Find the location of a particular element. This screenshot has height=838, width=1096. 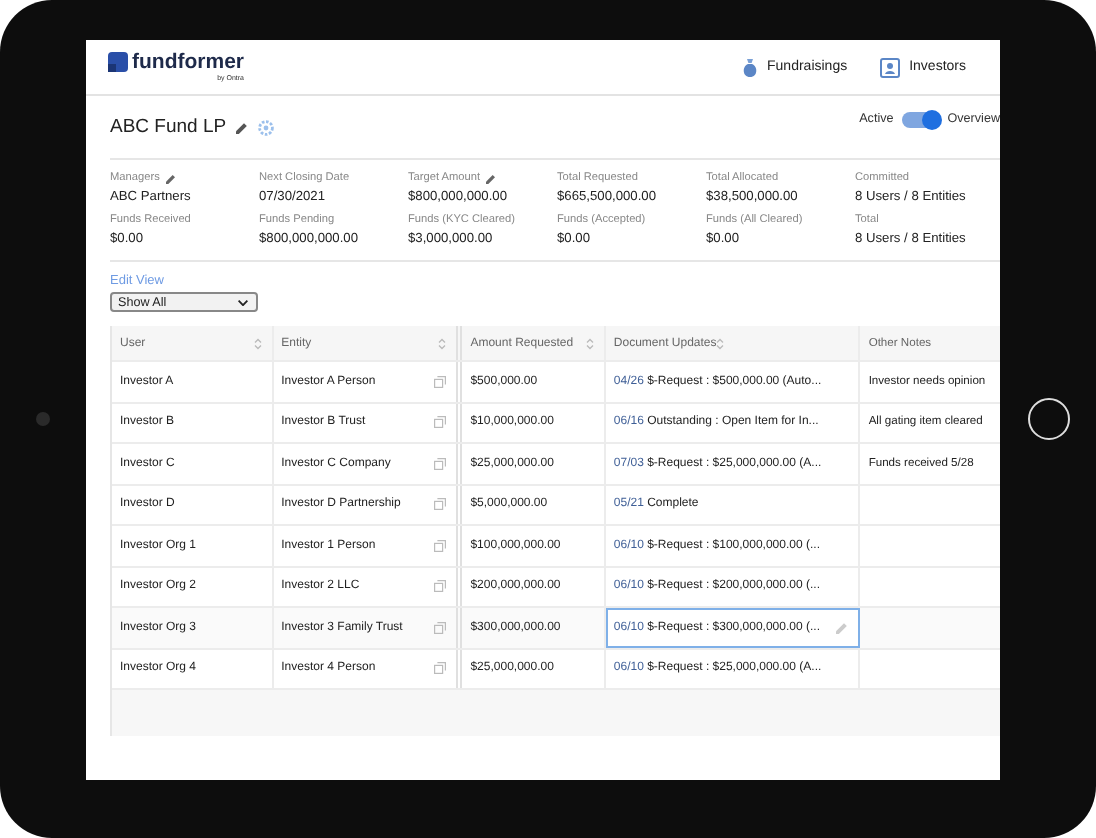

fund-title: ABC Fund LP is located at coordinates (168, 127).